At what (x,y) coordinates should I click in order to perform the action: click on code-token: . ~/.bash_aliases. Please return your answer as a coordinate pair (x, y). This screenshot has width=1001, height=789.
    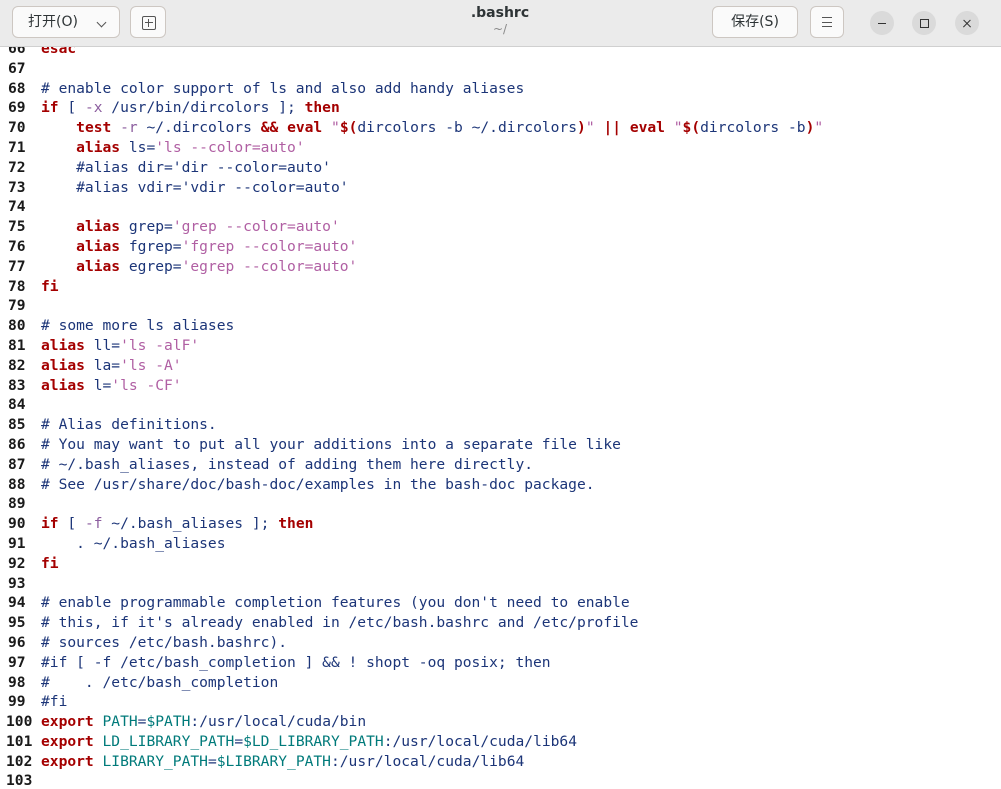
    Looking at the image, I should click on (133, 543).